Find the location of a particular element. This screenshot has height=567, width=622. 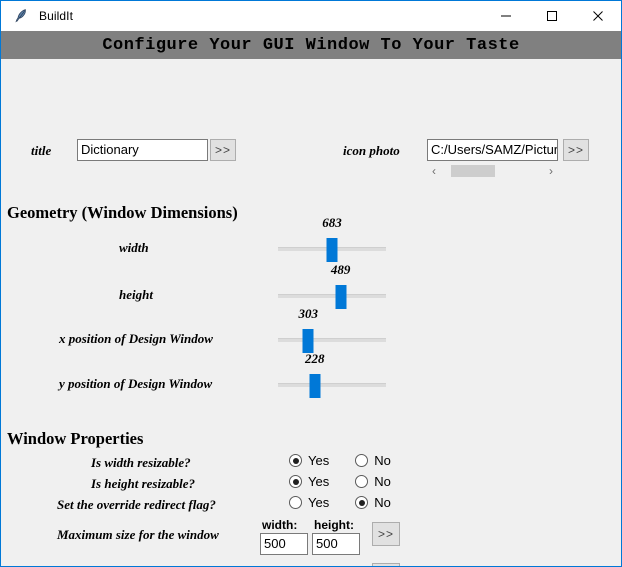

slider-value-width: 683 is located at coordinates (332, 222).